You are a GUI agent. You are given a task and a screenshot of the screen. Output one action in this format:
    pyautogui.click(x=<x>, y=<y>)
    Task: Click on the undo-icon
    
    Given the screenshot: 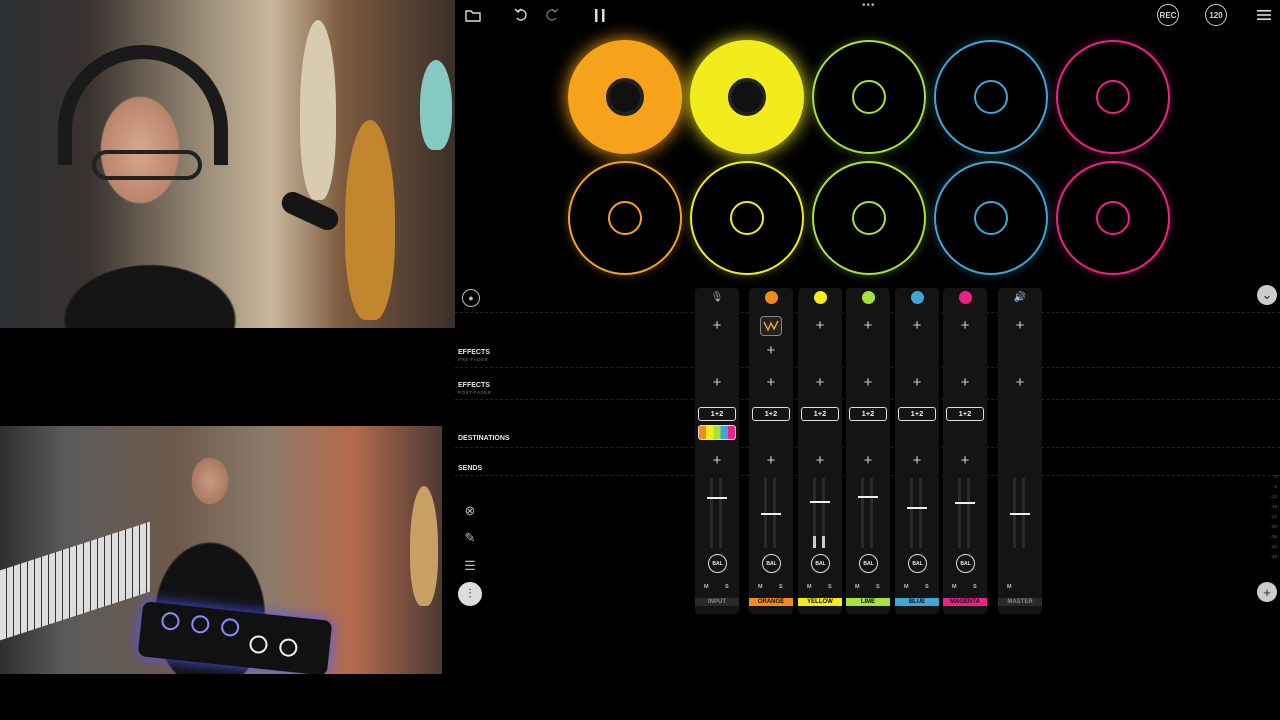 What is the action you would take?
    pyautogui.click(x=521, y=15)
    